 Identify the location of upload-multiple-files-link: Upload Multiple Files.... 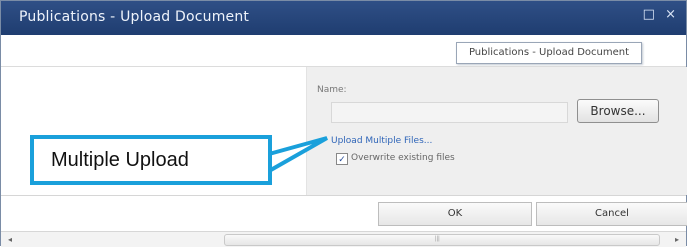
(381, 141).